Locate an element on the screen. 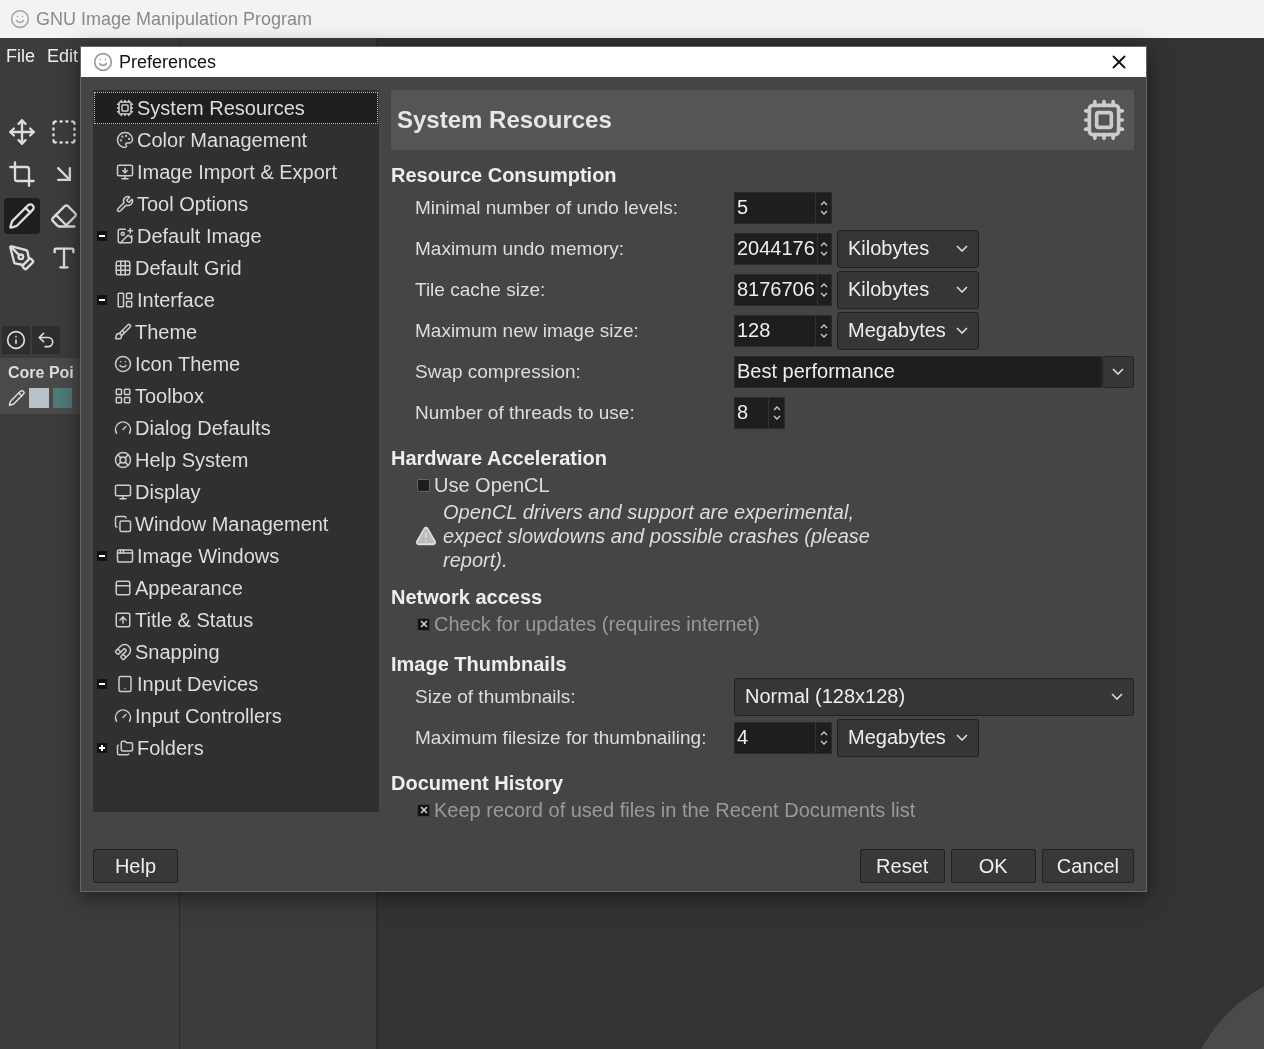 The width and height of the screenshot is (1264, 1049). checkbox is located at coordinates (423, 485).